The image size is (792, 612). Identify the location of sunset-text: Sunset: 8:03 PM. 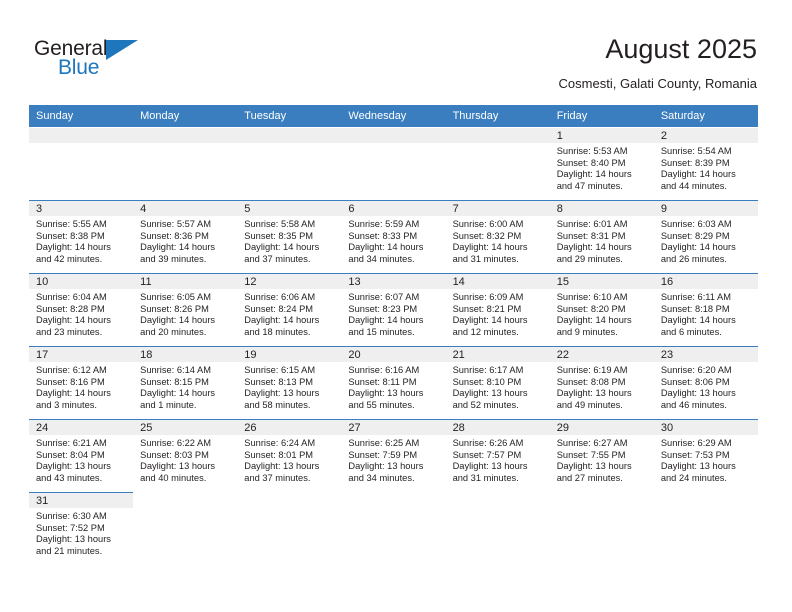
(174, 454).